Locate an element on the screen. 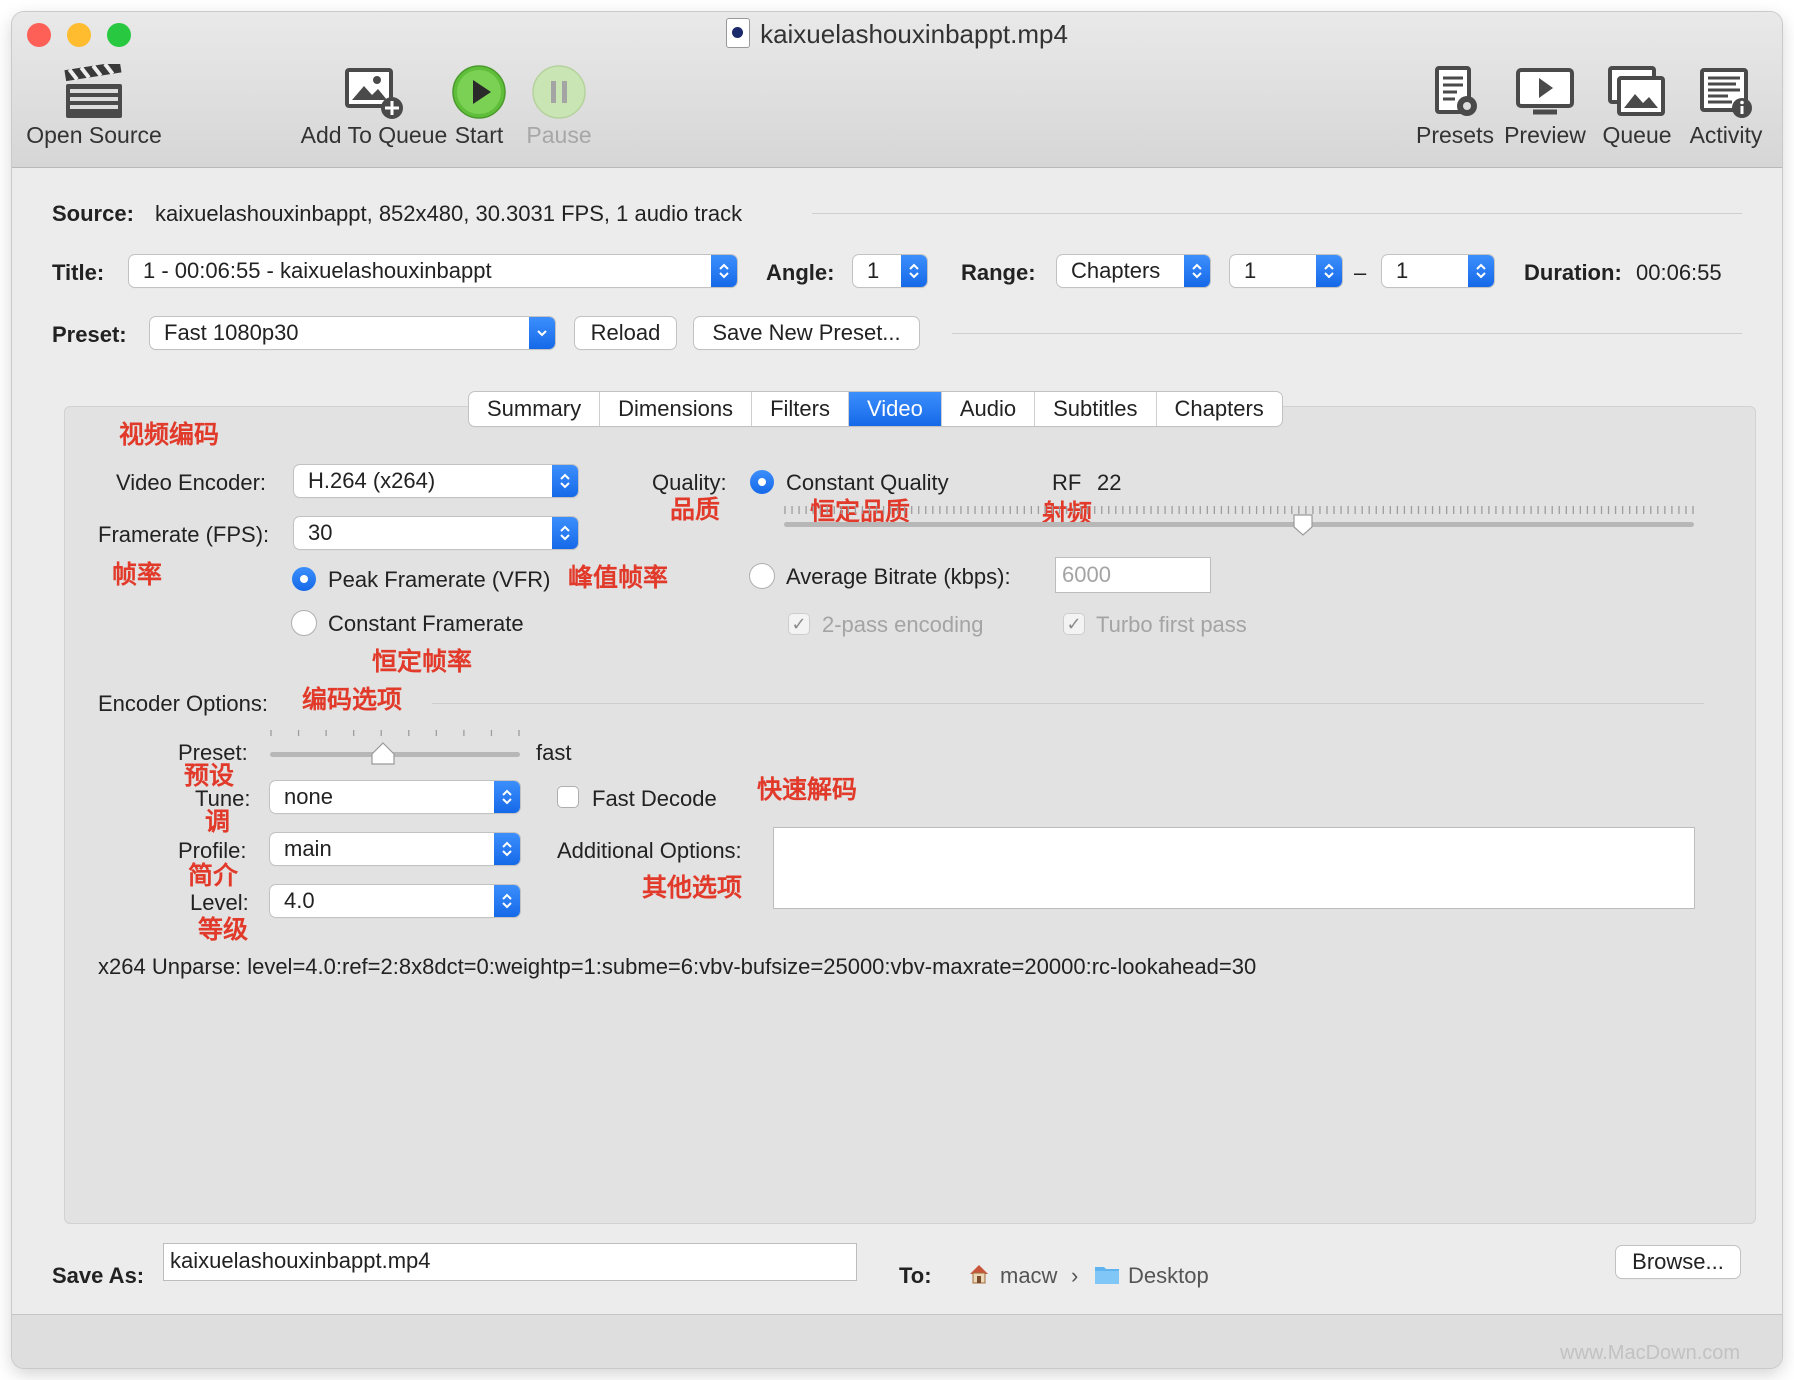 The width and height of the screenshot is (1794, 1380). angle-select: 1 is located at coordinates (890, 271).